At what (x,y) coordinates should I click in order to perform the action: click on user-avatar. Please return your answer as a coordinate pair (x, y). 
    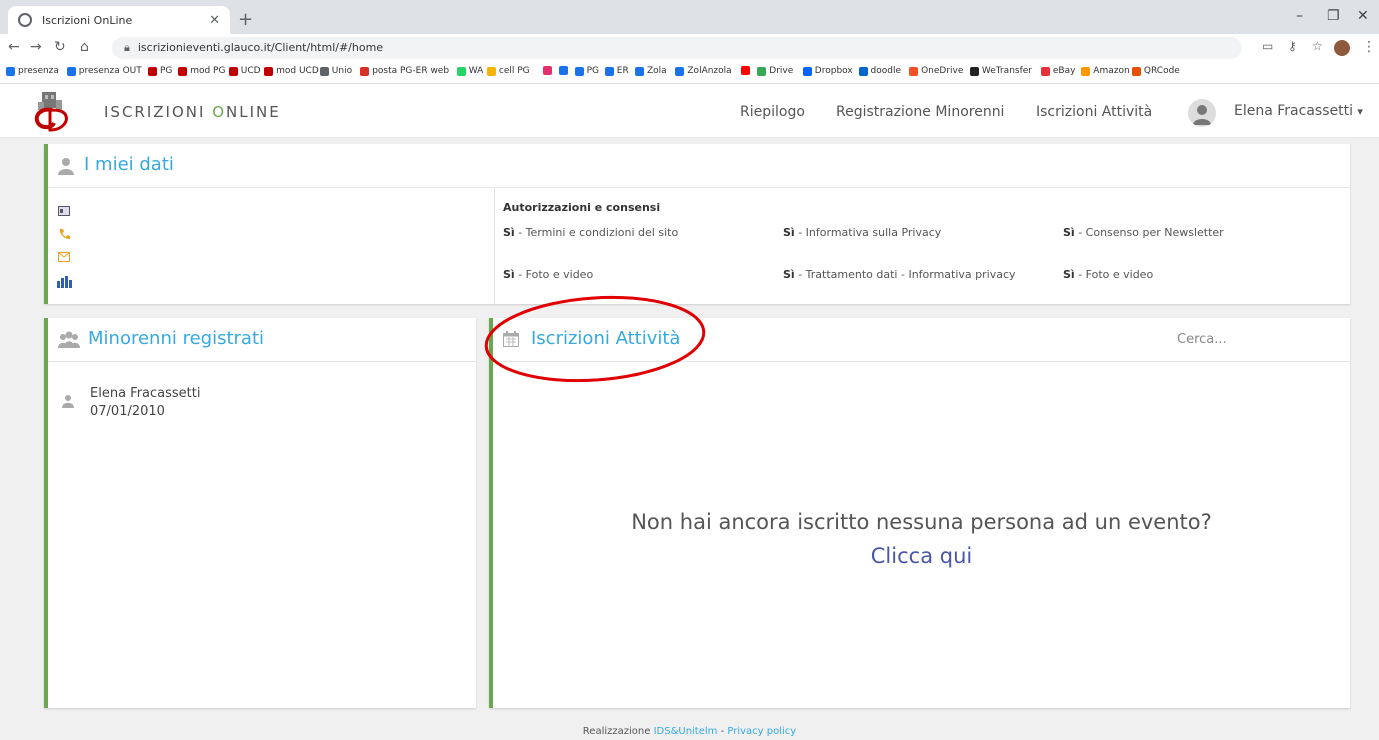
    Looking at the image, I should click on (1202, 113).